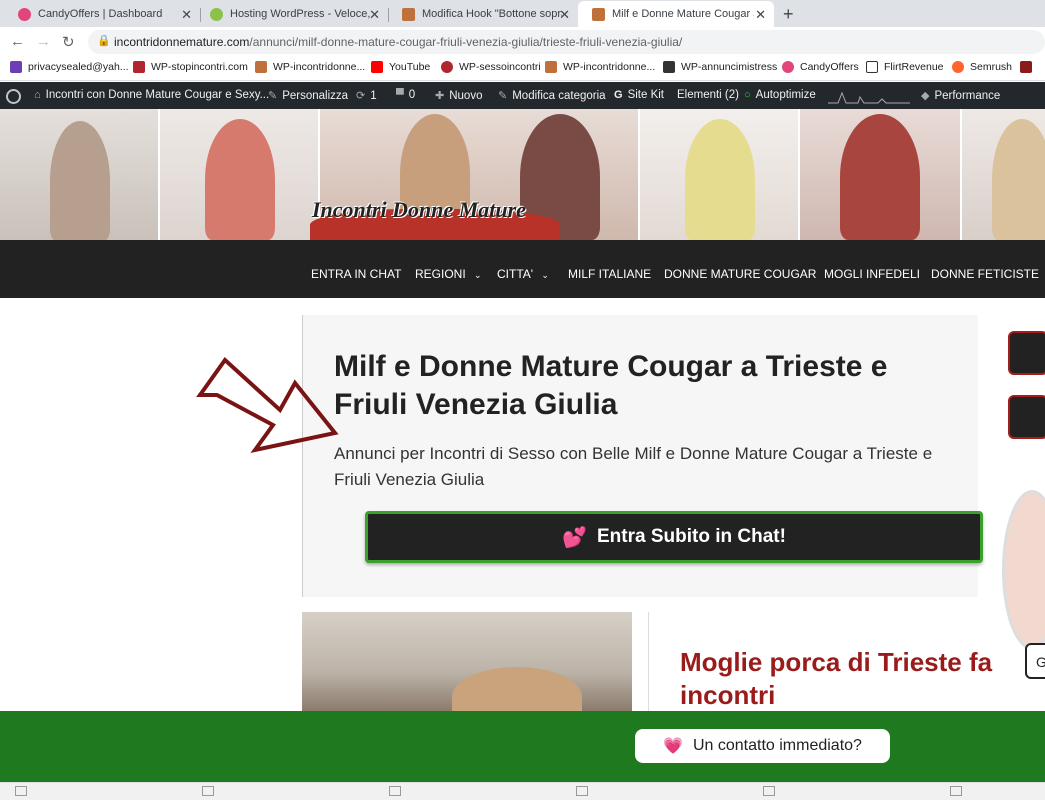 The image size is (1045, 800). Describe the element at coordinates (762, 746) in the screenshot. I see `contact-button: 💗 Un contatto immediato?` at that location.